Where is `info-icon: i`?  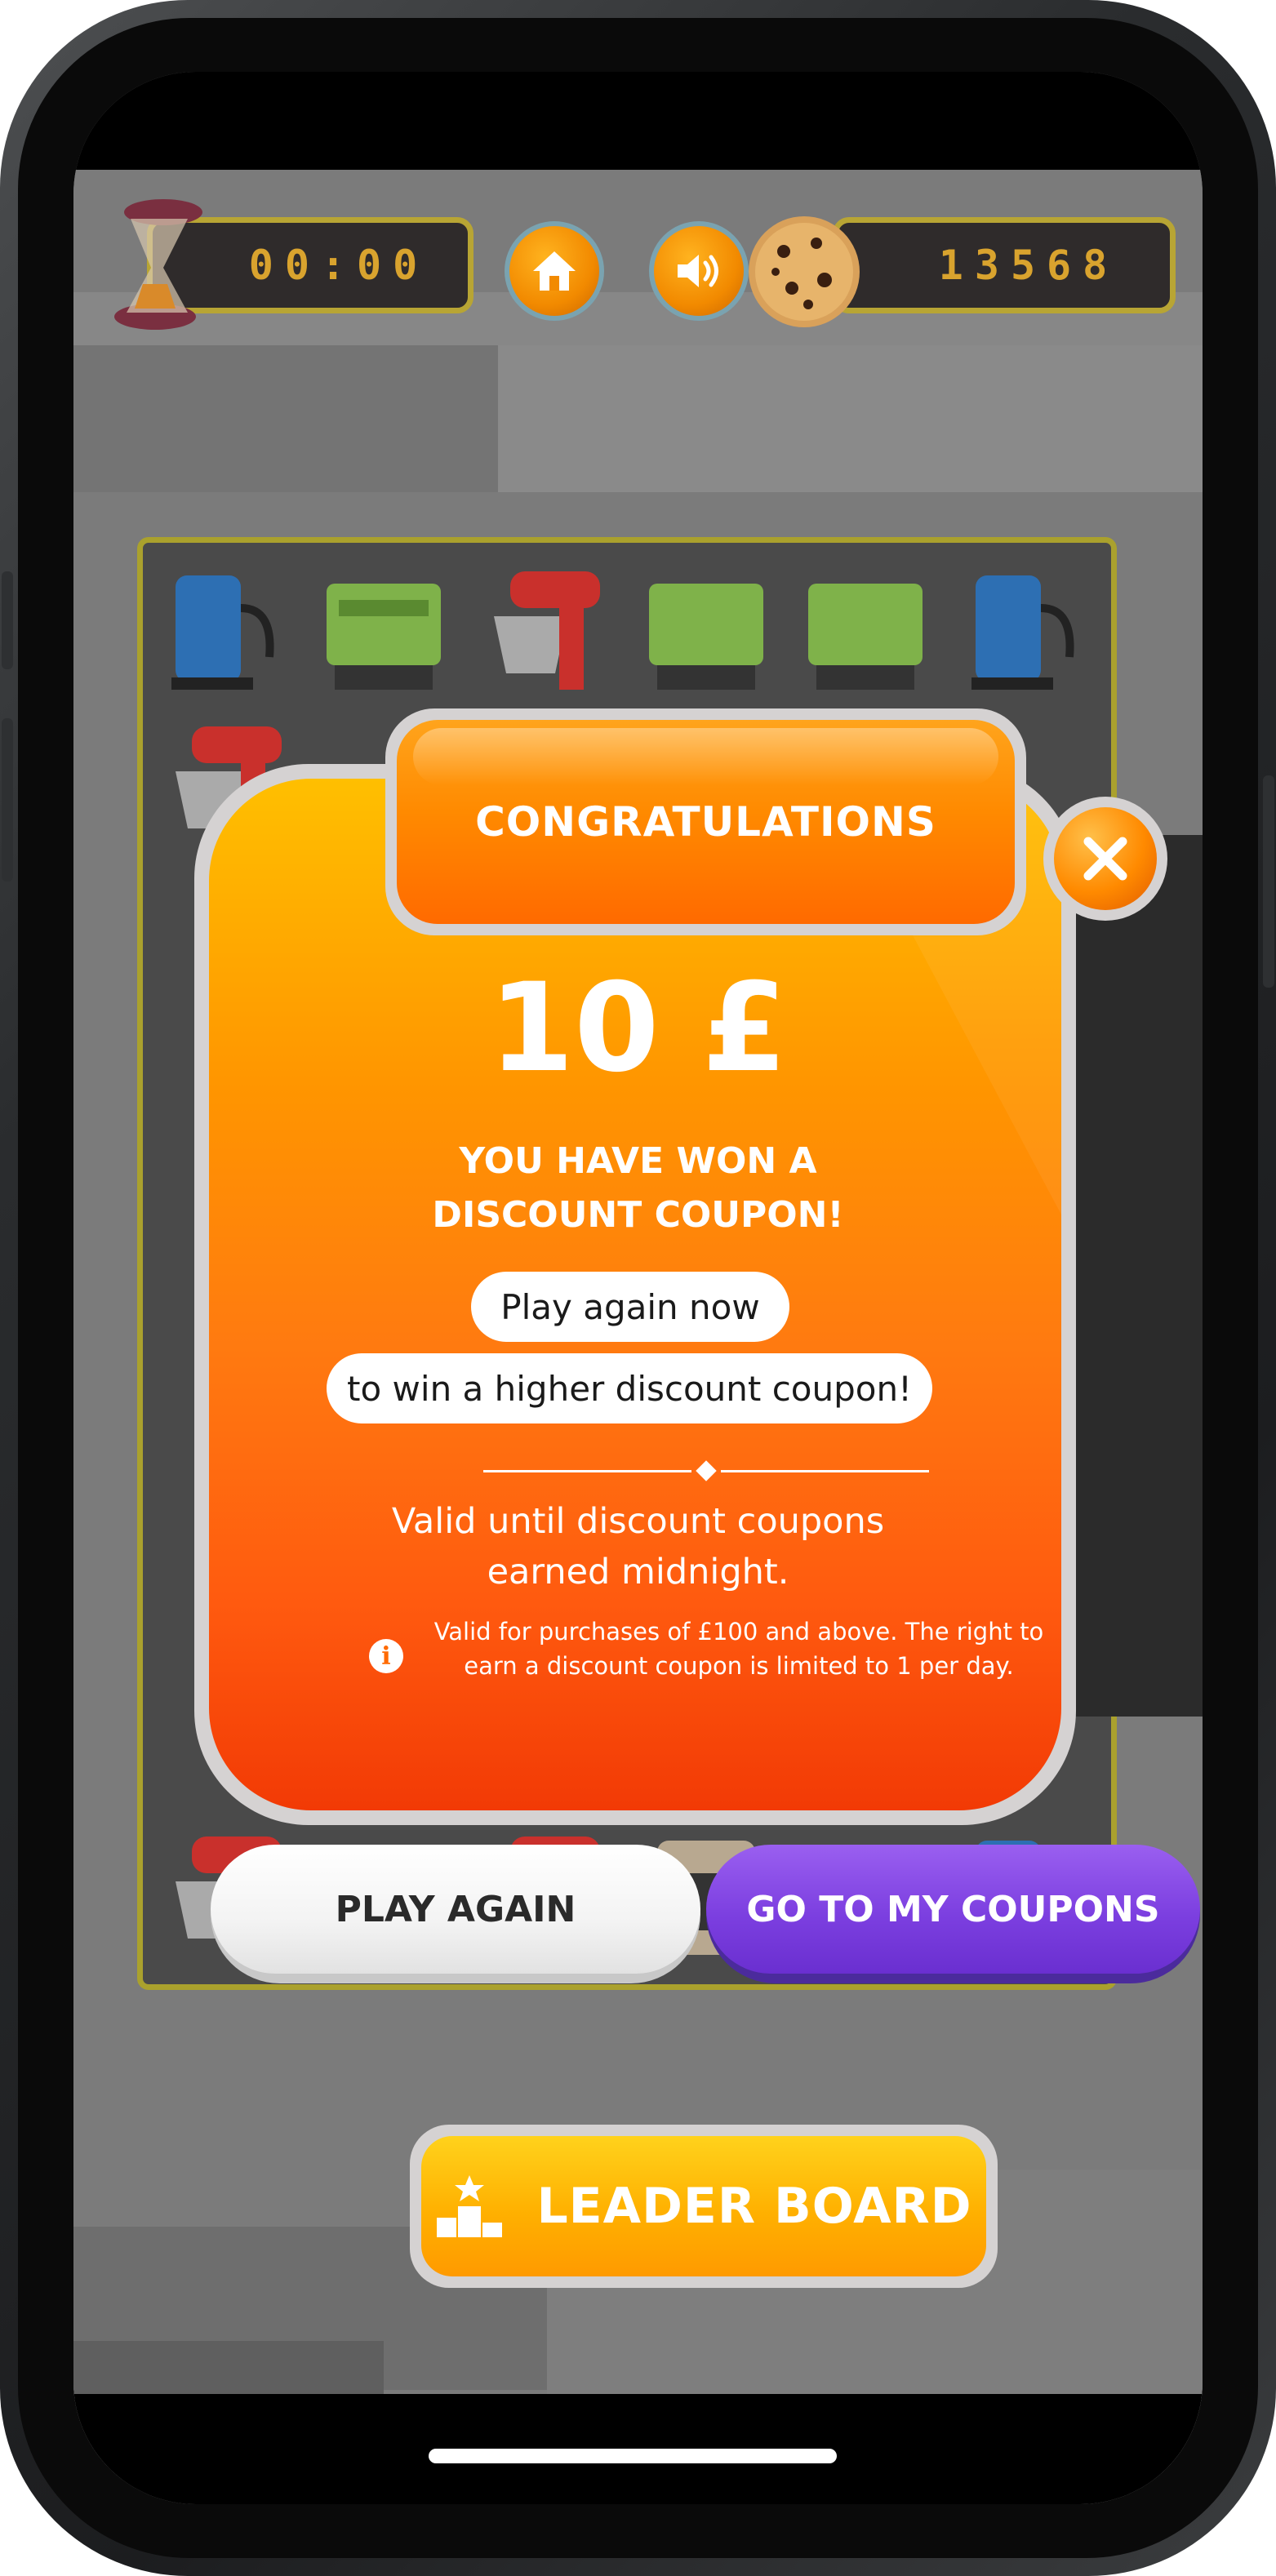
info-icon: i is located at coordinates (386, 1656).